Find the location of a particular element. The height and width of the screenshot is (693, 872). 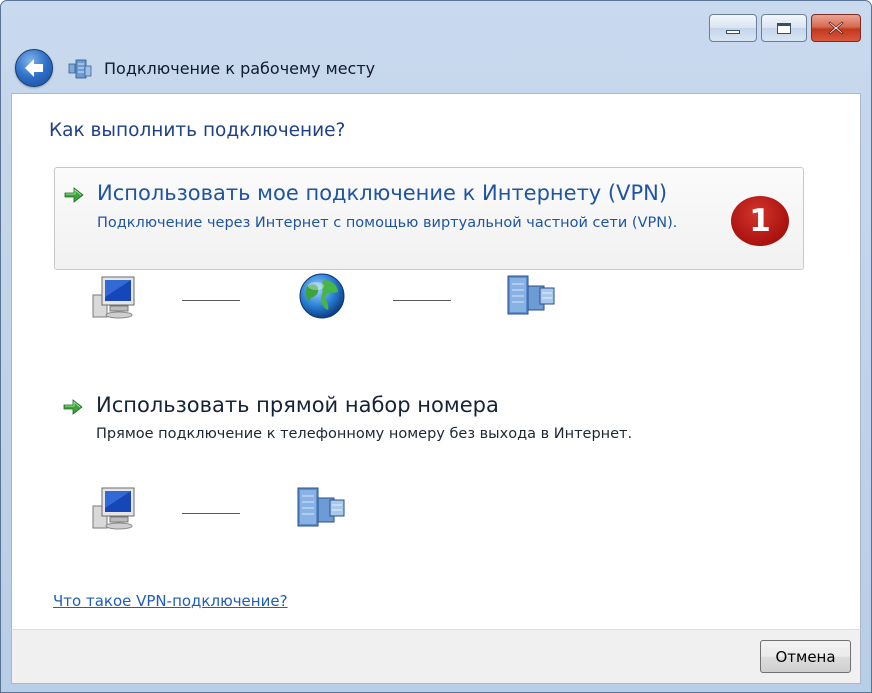

maximize-icon is located at coordinates (784, 28).